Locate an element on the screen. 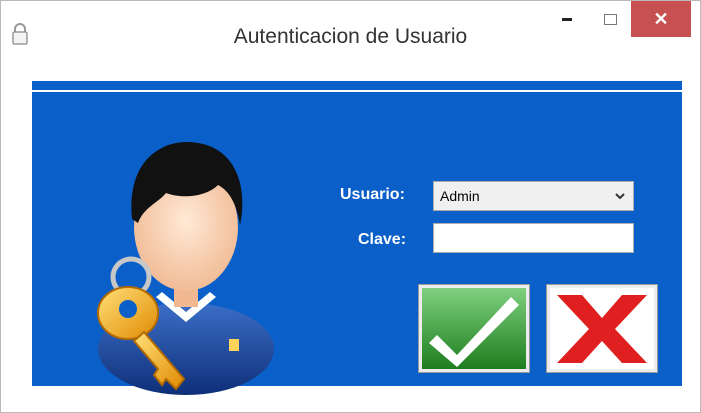 This screenshot has width=701, height=413. chevron-down-icon is located at coordinates (620, 196).